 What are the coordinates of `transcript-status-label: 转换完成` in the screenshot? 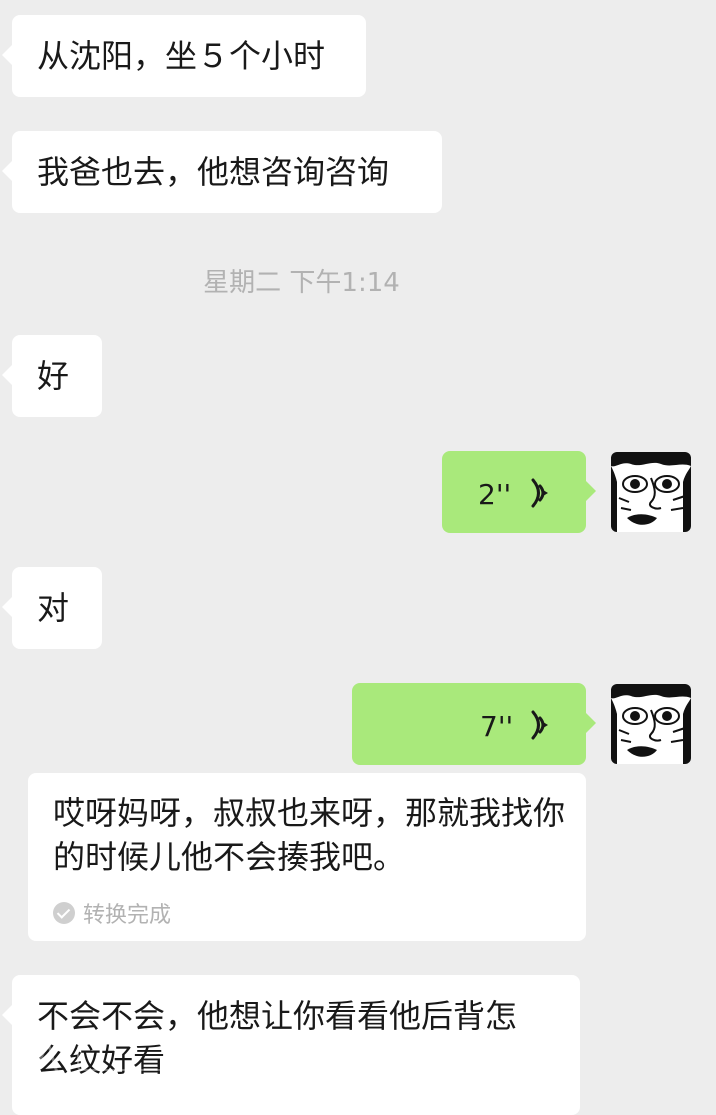 It's located at (127, 915).